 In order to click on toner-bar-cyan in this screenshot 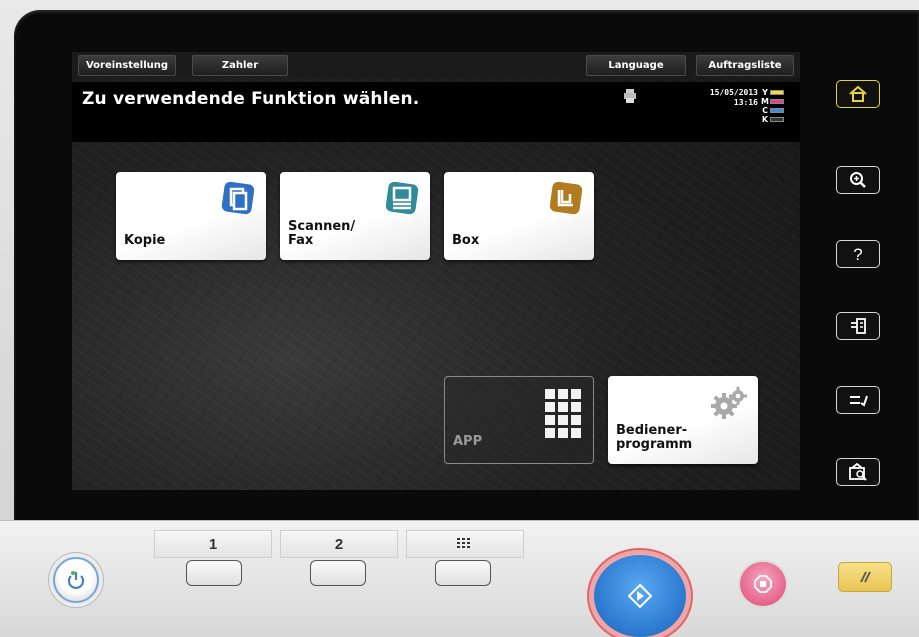, I will do `click(777, 110)`.